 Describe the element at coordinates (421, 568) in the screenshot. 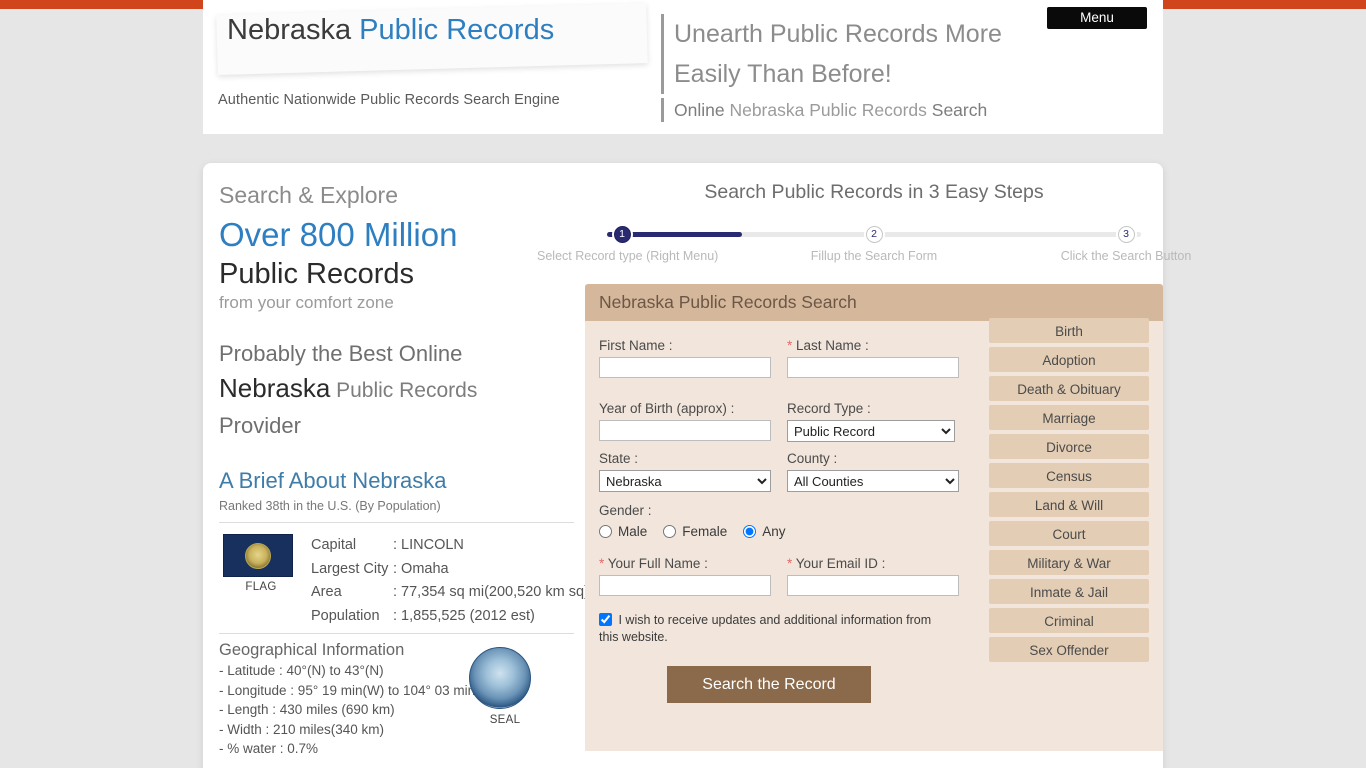

I see `fact-value: : Omaha` at that location.